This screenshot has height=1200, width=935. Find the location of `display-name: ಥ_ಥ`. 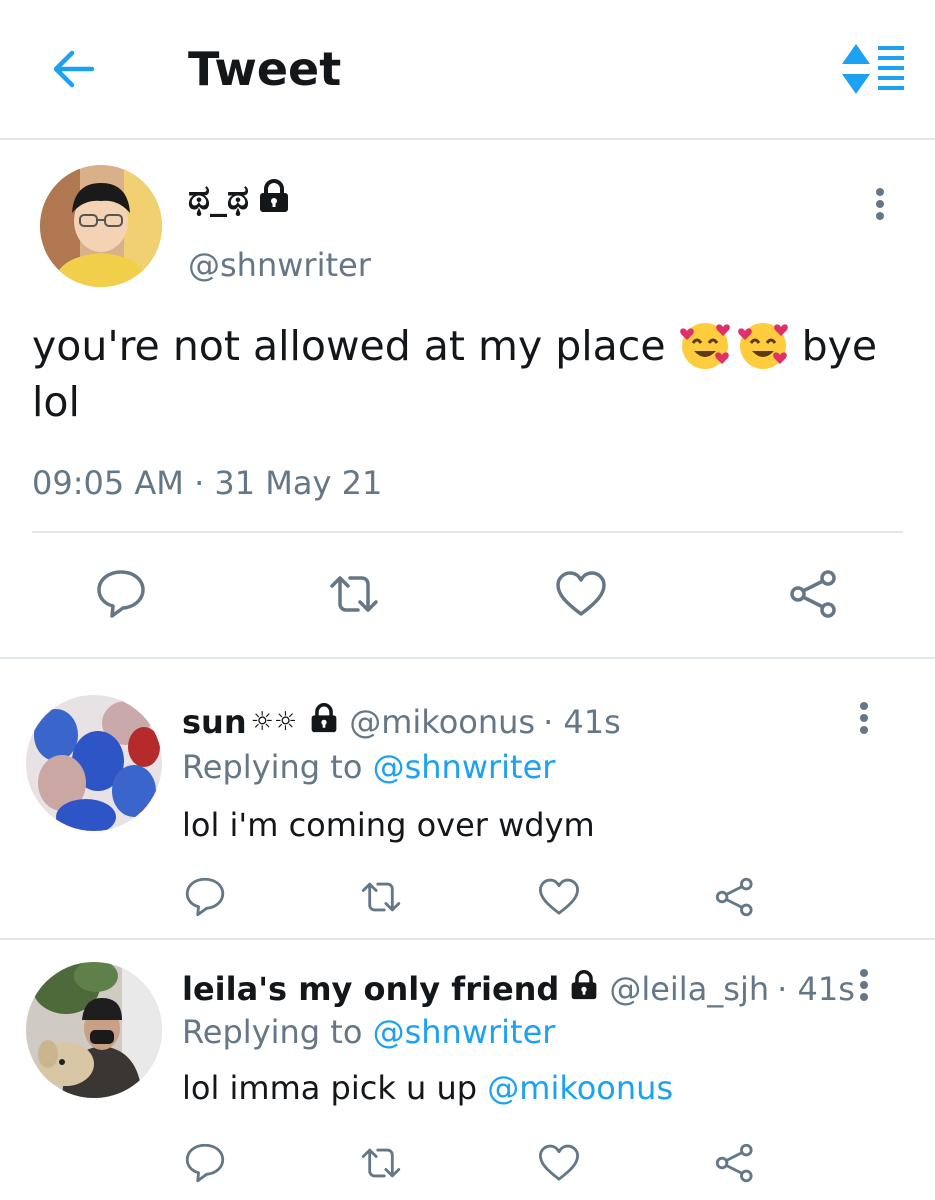

display-name: ಥ_ಥ is located at coordinates (218, 198).